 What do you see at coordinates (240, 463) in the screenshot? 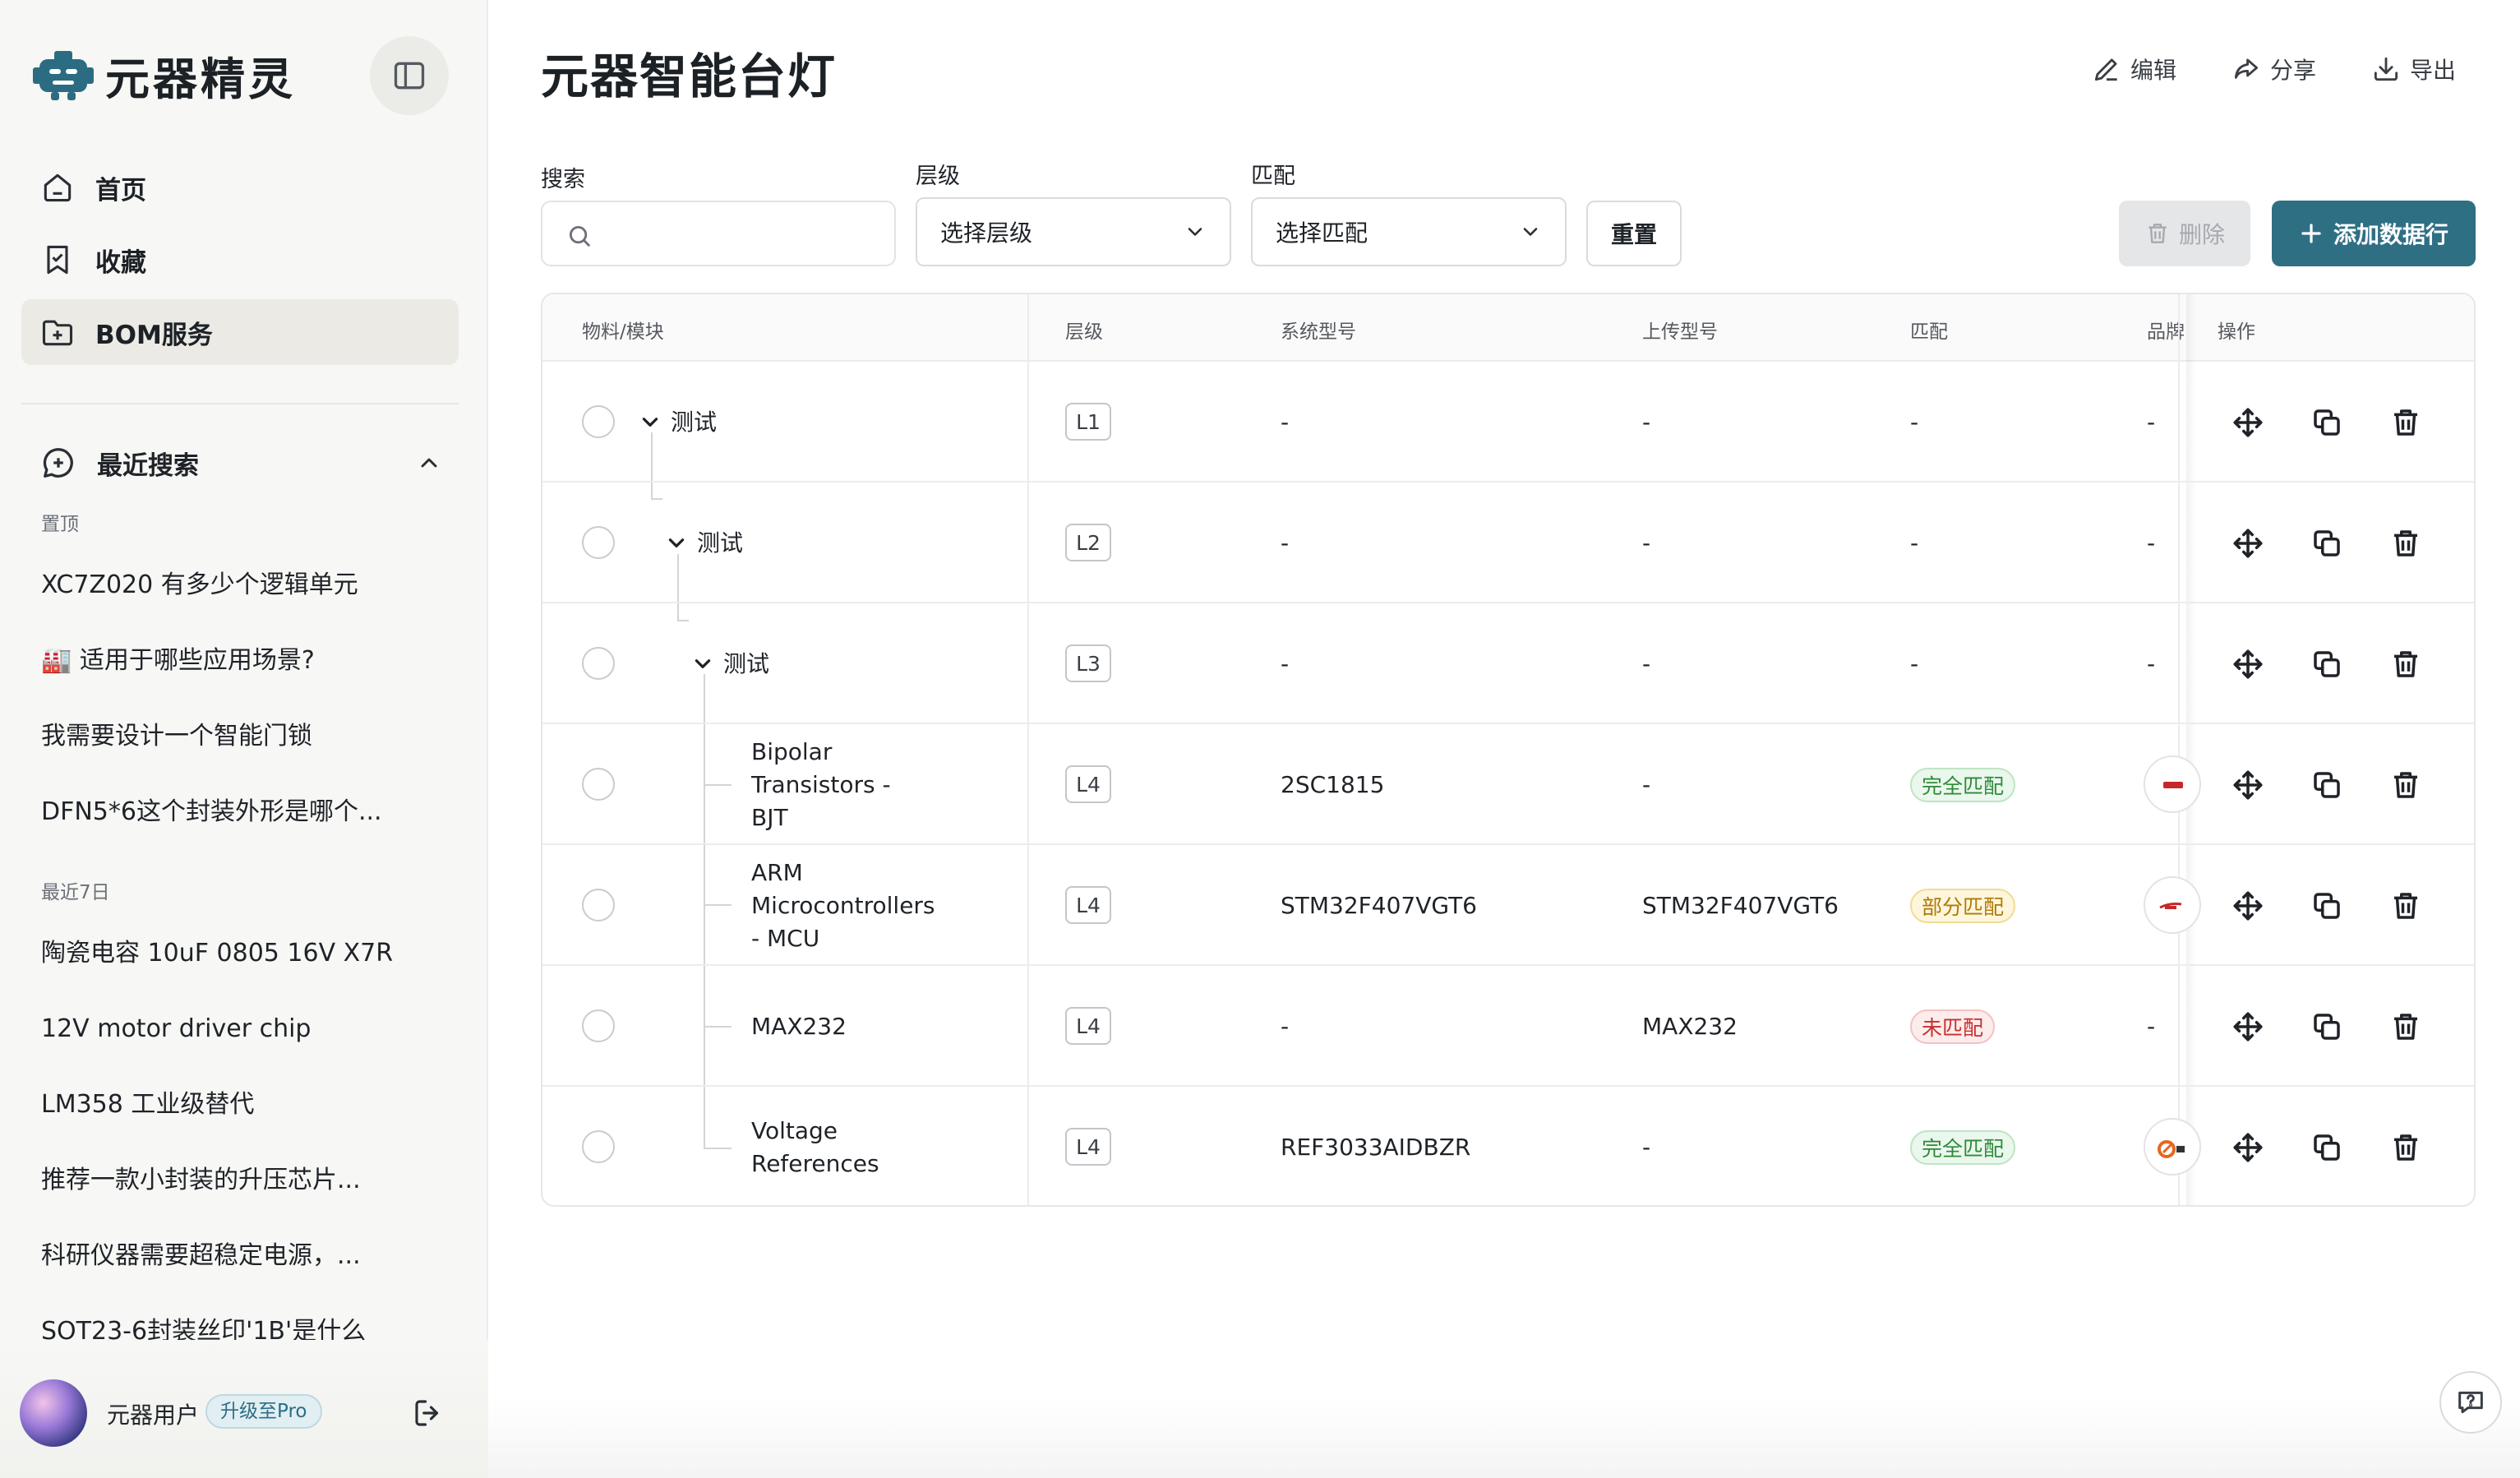
I see `recent-search-header: 最近搜索` at bounding box center [240, 463].